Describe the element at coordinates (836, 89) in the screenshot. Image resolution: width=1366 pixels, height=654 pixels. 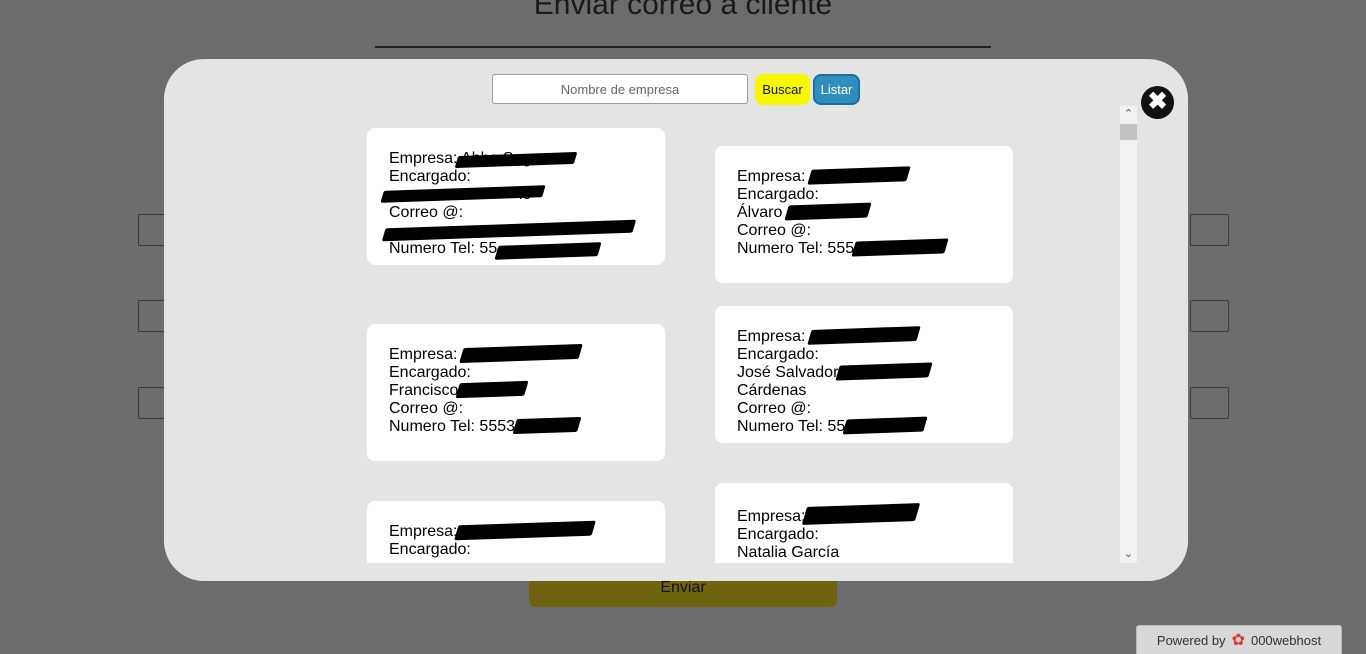
I see `listar-button: Listar` at that location.